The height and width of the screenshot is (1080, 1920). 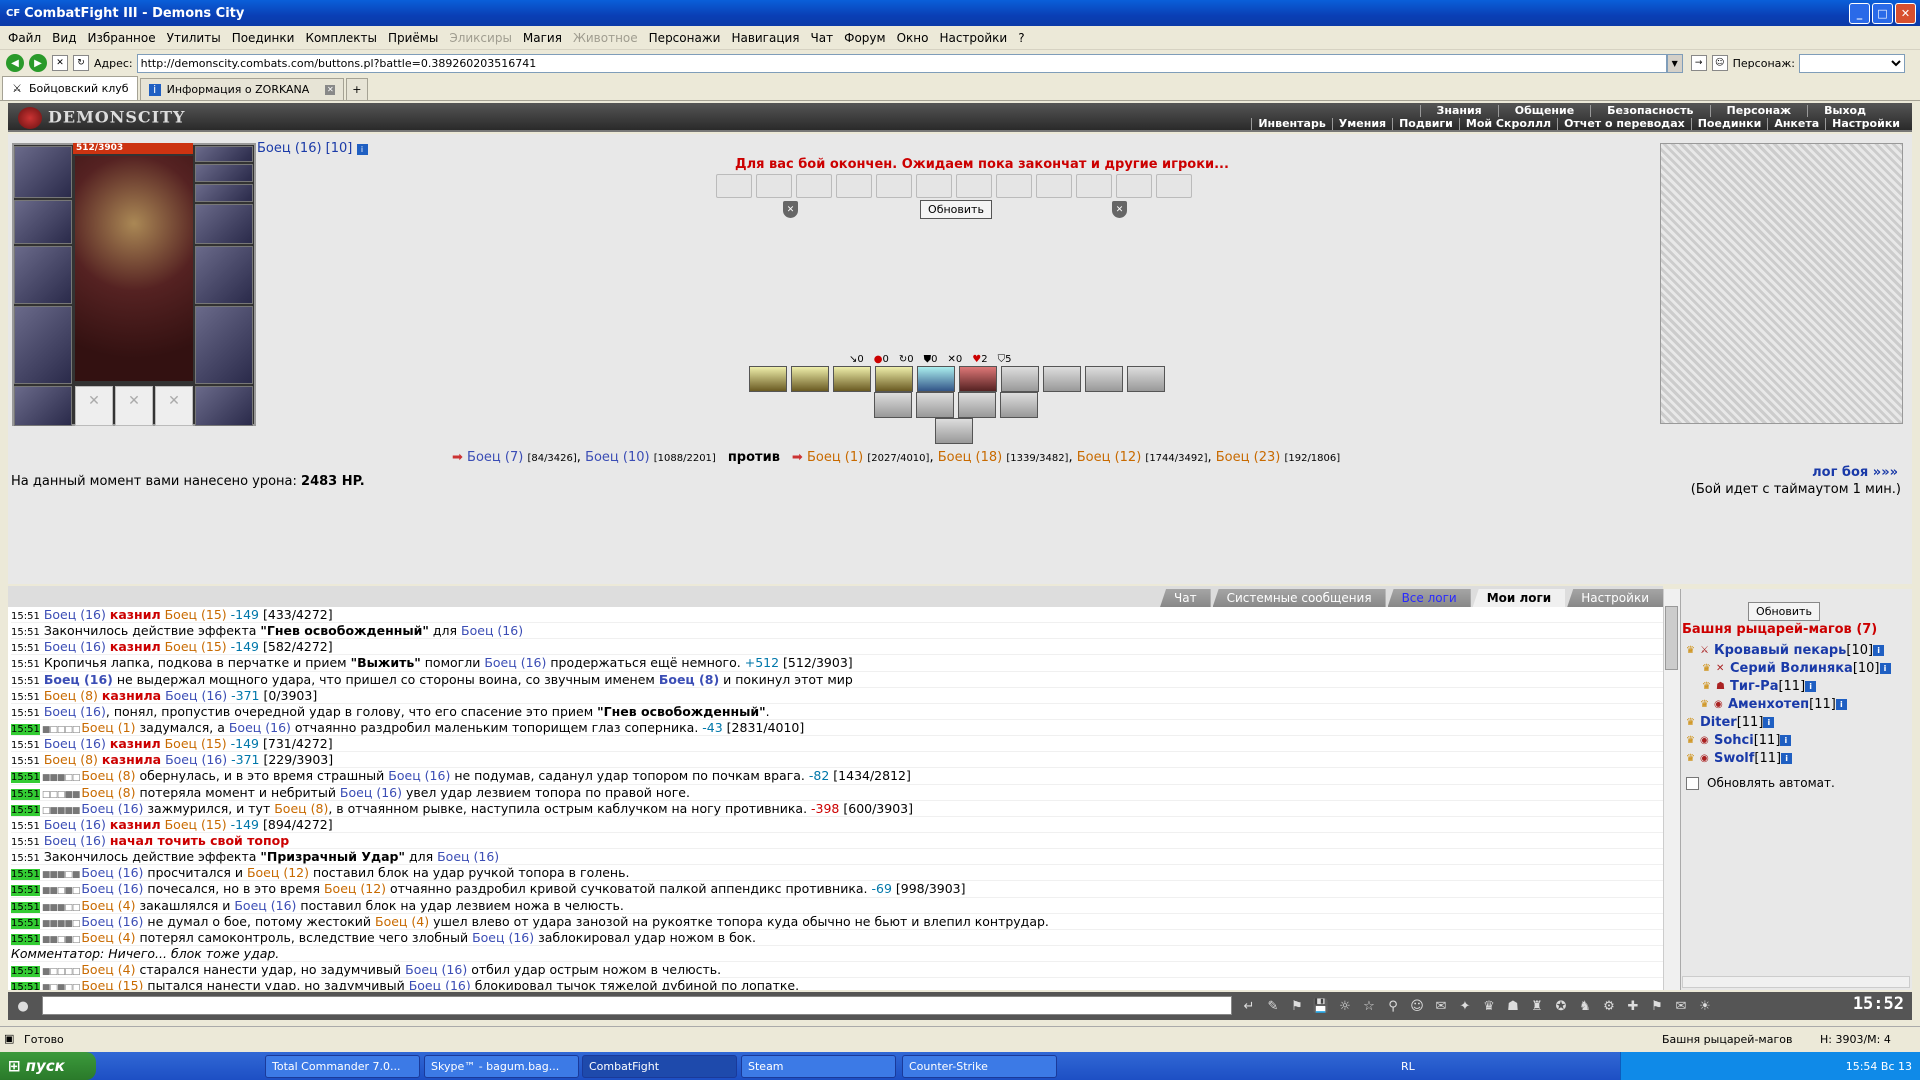 What do you see at coordinates (263, 38) in the screenshot?
I see `menu-item: Поединки` at bounding box center [263, 38].